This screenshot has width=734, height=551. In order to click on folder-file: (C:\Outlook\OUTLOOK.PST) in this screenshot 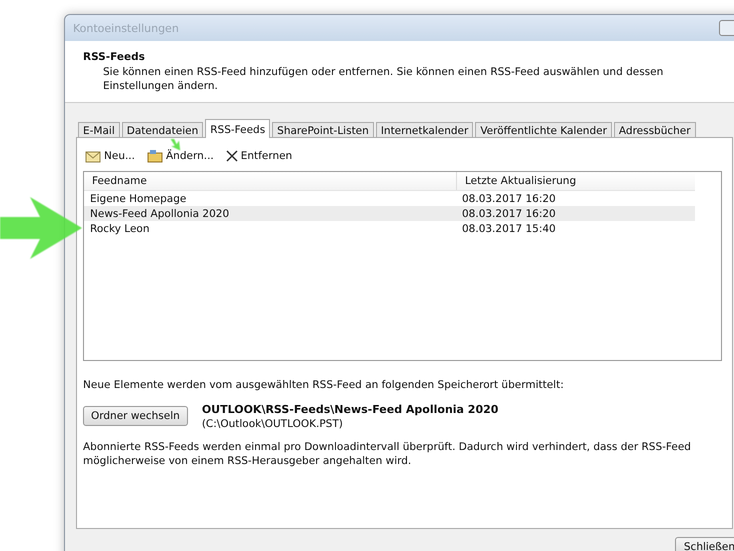, I will do `click(273, 424)`.